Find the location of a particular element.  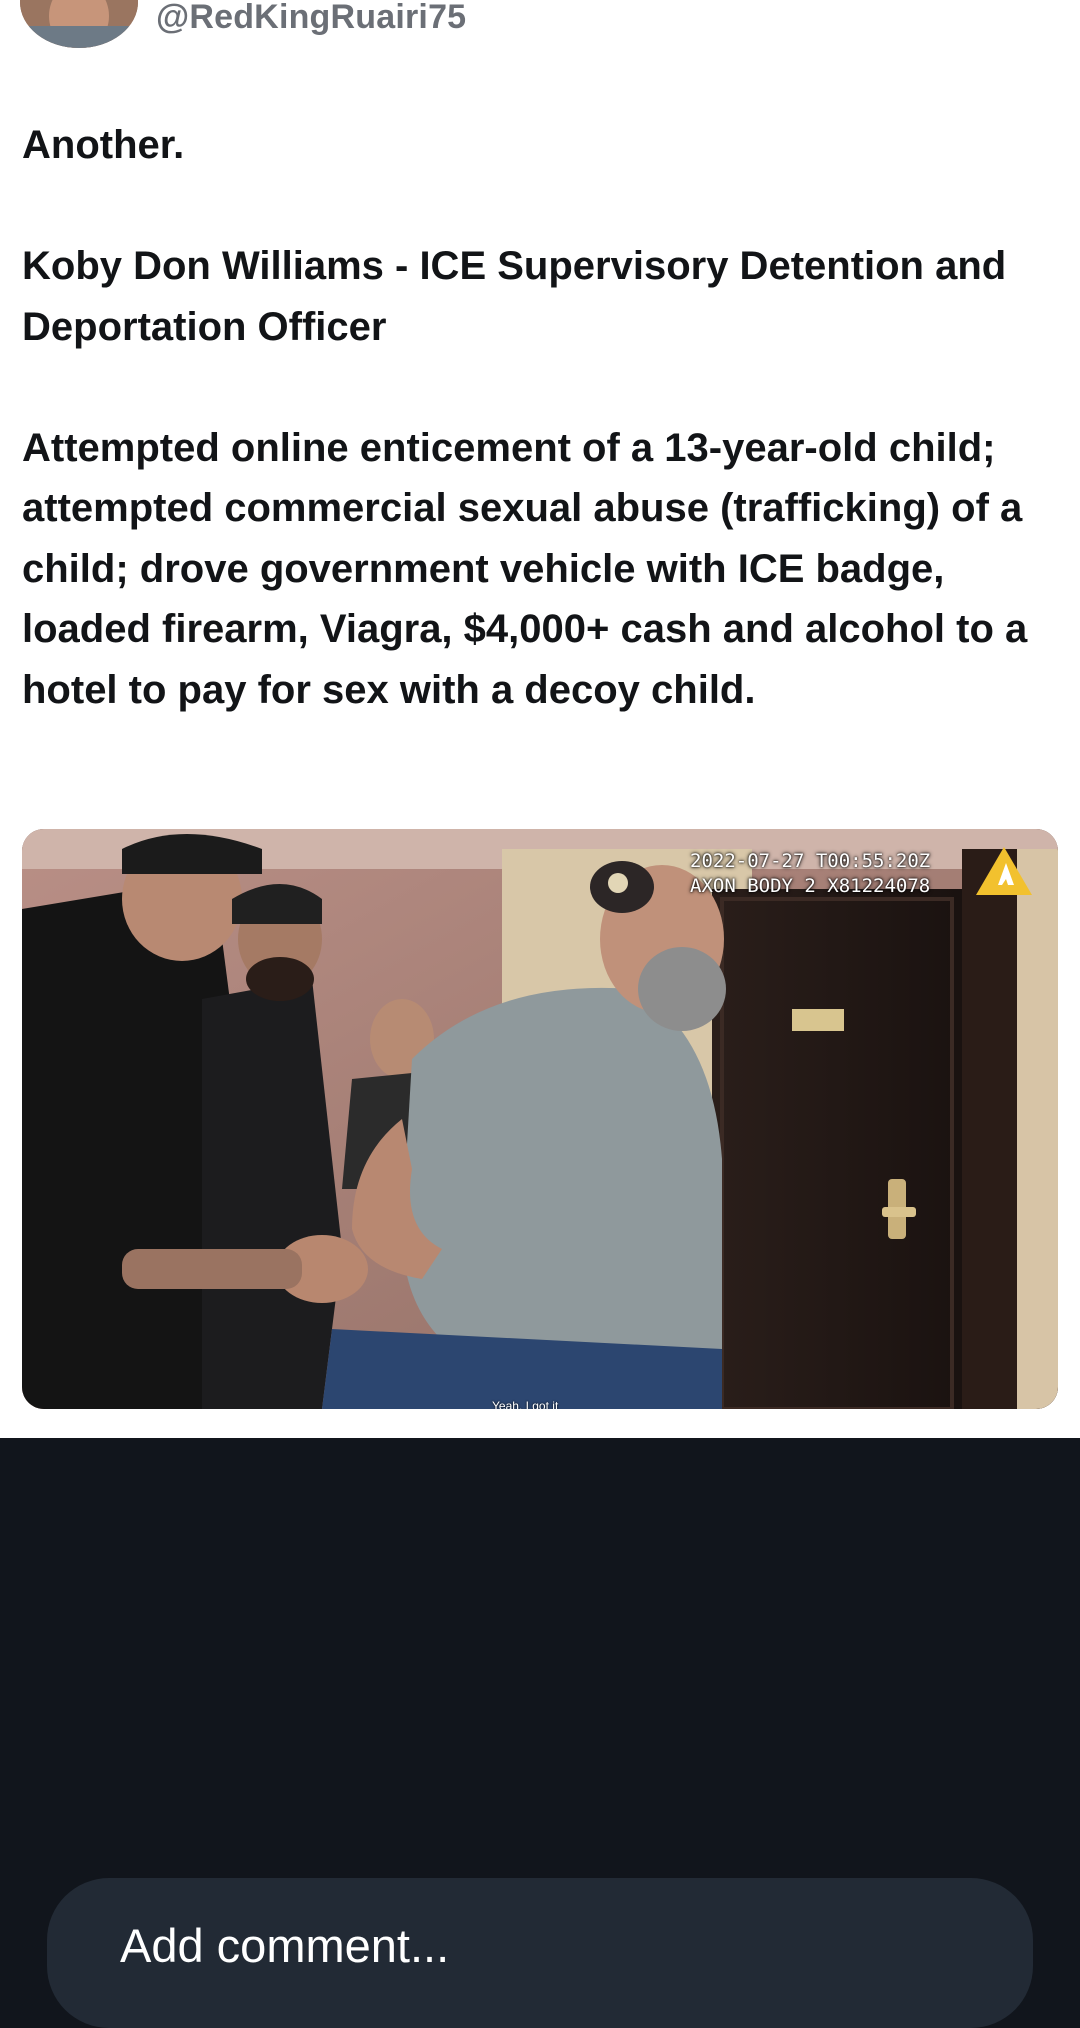

avatar-image is located at coordinates (79, 24).